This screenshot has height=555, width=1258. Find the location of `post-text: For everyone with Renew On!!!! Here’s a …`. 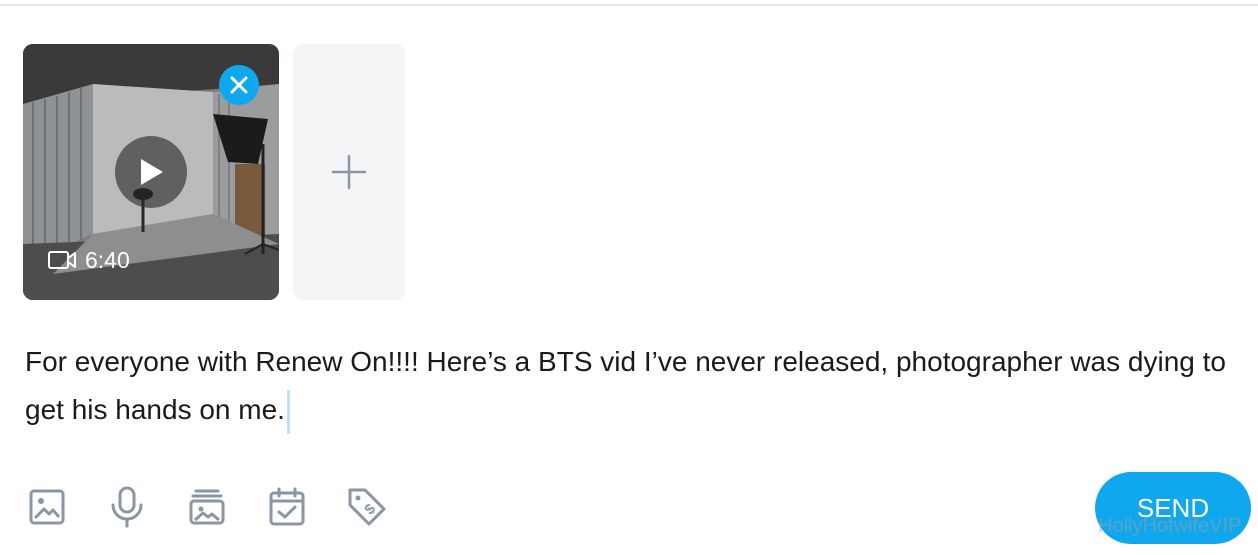

post-text: For everyone with Renew On!!!! Here’s a … is located at coordinates (625, 385).